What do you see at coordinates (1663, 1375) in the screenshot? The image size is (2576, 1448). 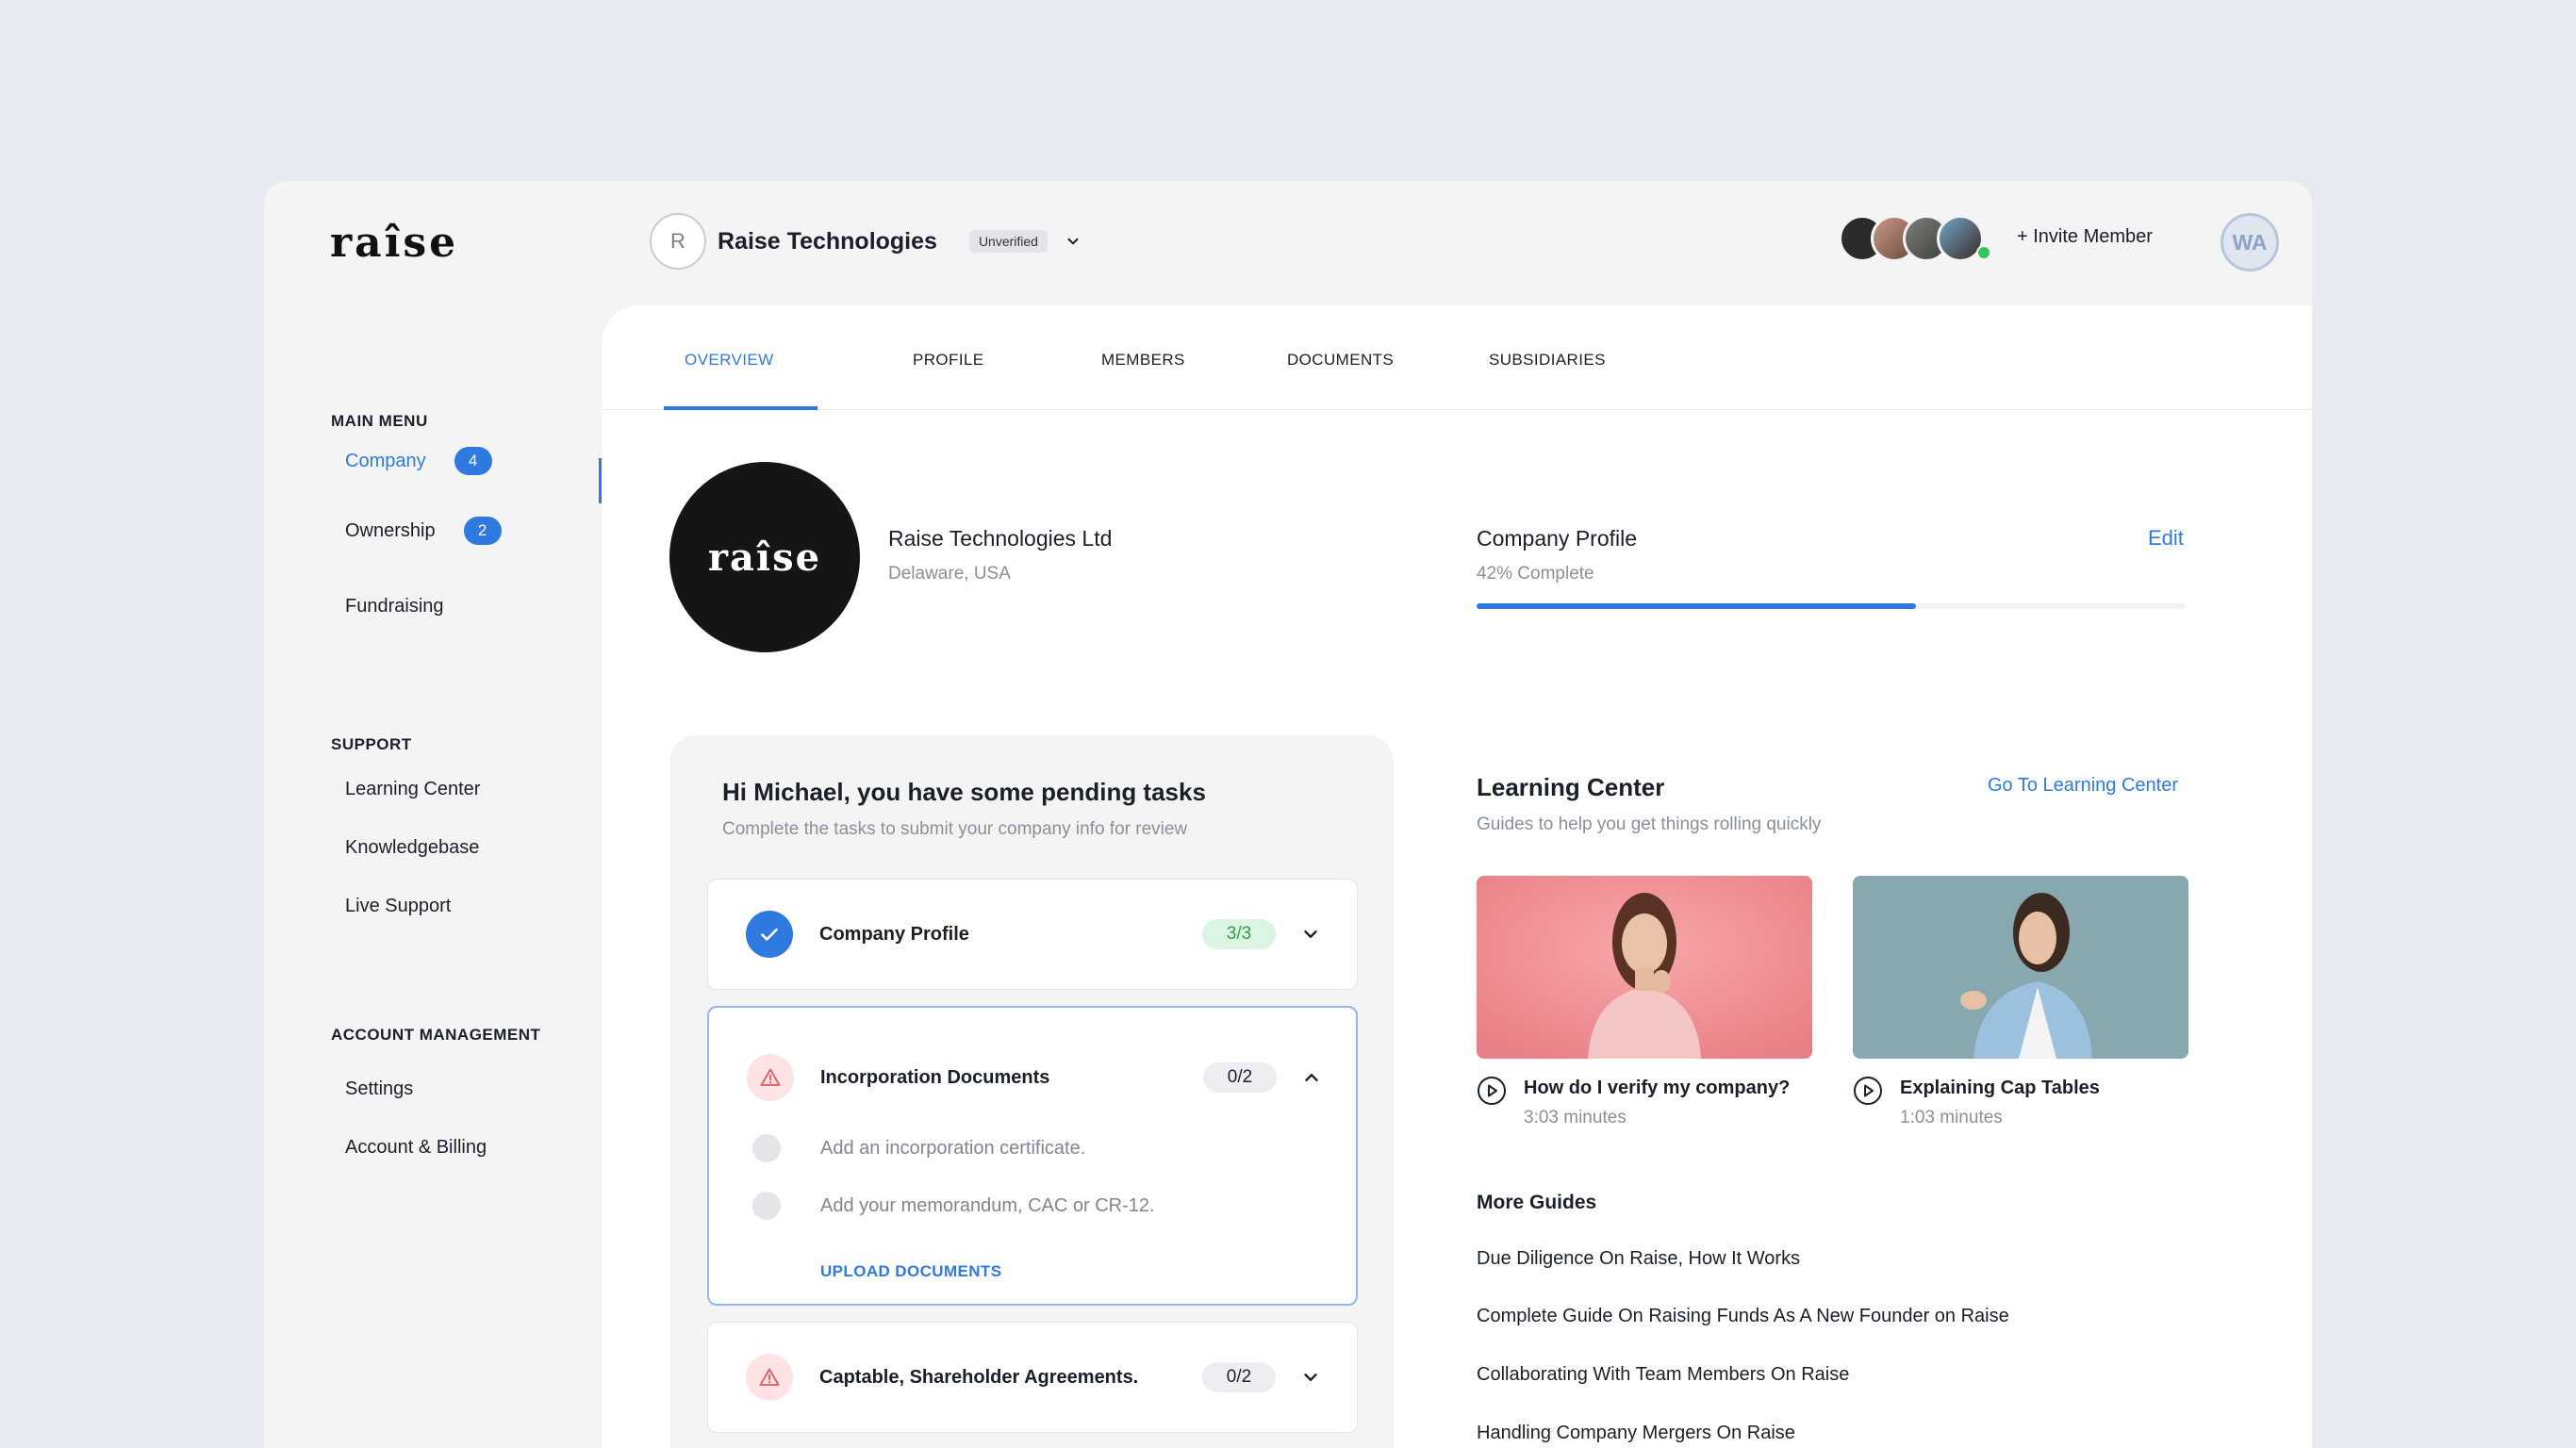 I see `guide-link: Collaborating With Team Members On Raise` at bounding box center [1663, 1375].